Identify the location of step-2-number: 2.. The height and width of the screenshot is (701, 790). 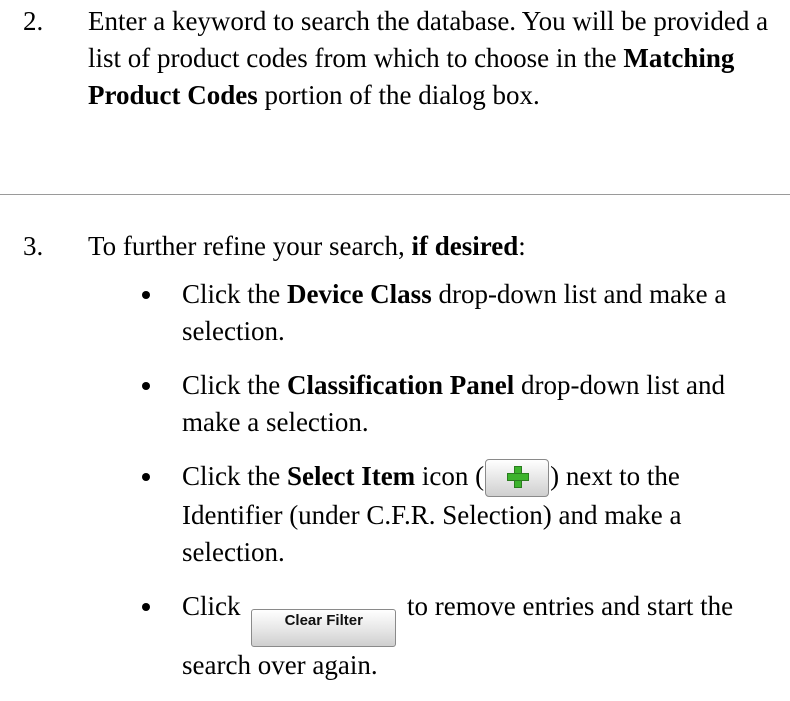
(33, 21).